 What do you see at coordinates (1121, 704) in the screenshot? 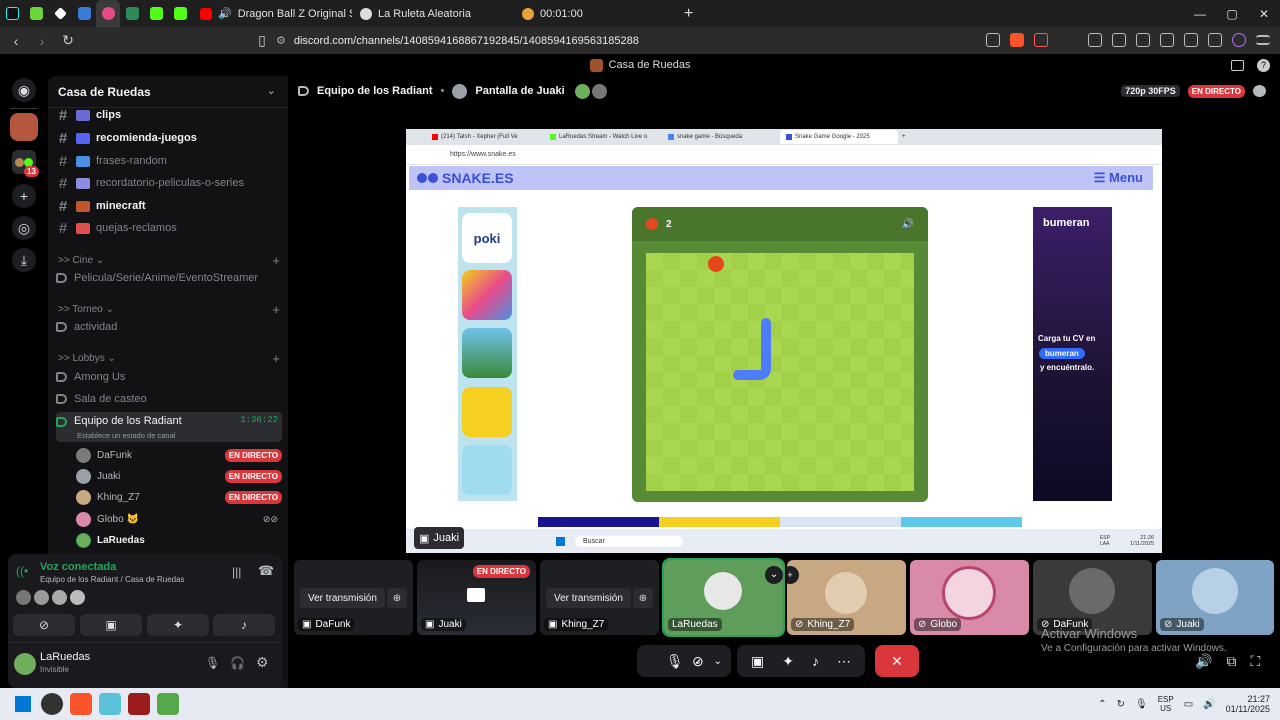
I see `sync-icon: ↻` at bounding box center [1121, 704].